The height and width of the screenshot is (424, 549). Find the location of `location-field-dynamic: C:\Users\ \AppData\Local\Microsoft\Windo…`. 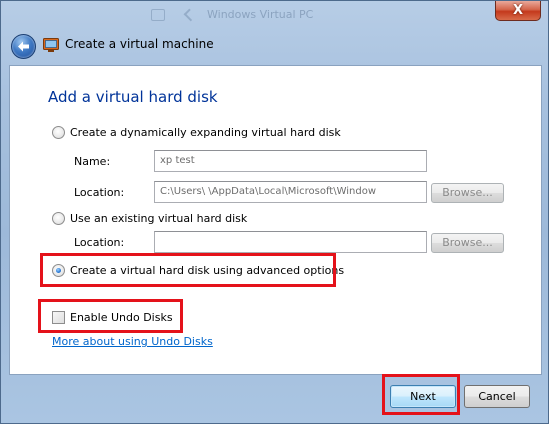

location-field-dynamic: C:\Users\ \AppData\Local\Microsoft\Windo… is located at coordinates (290, 192).